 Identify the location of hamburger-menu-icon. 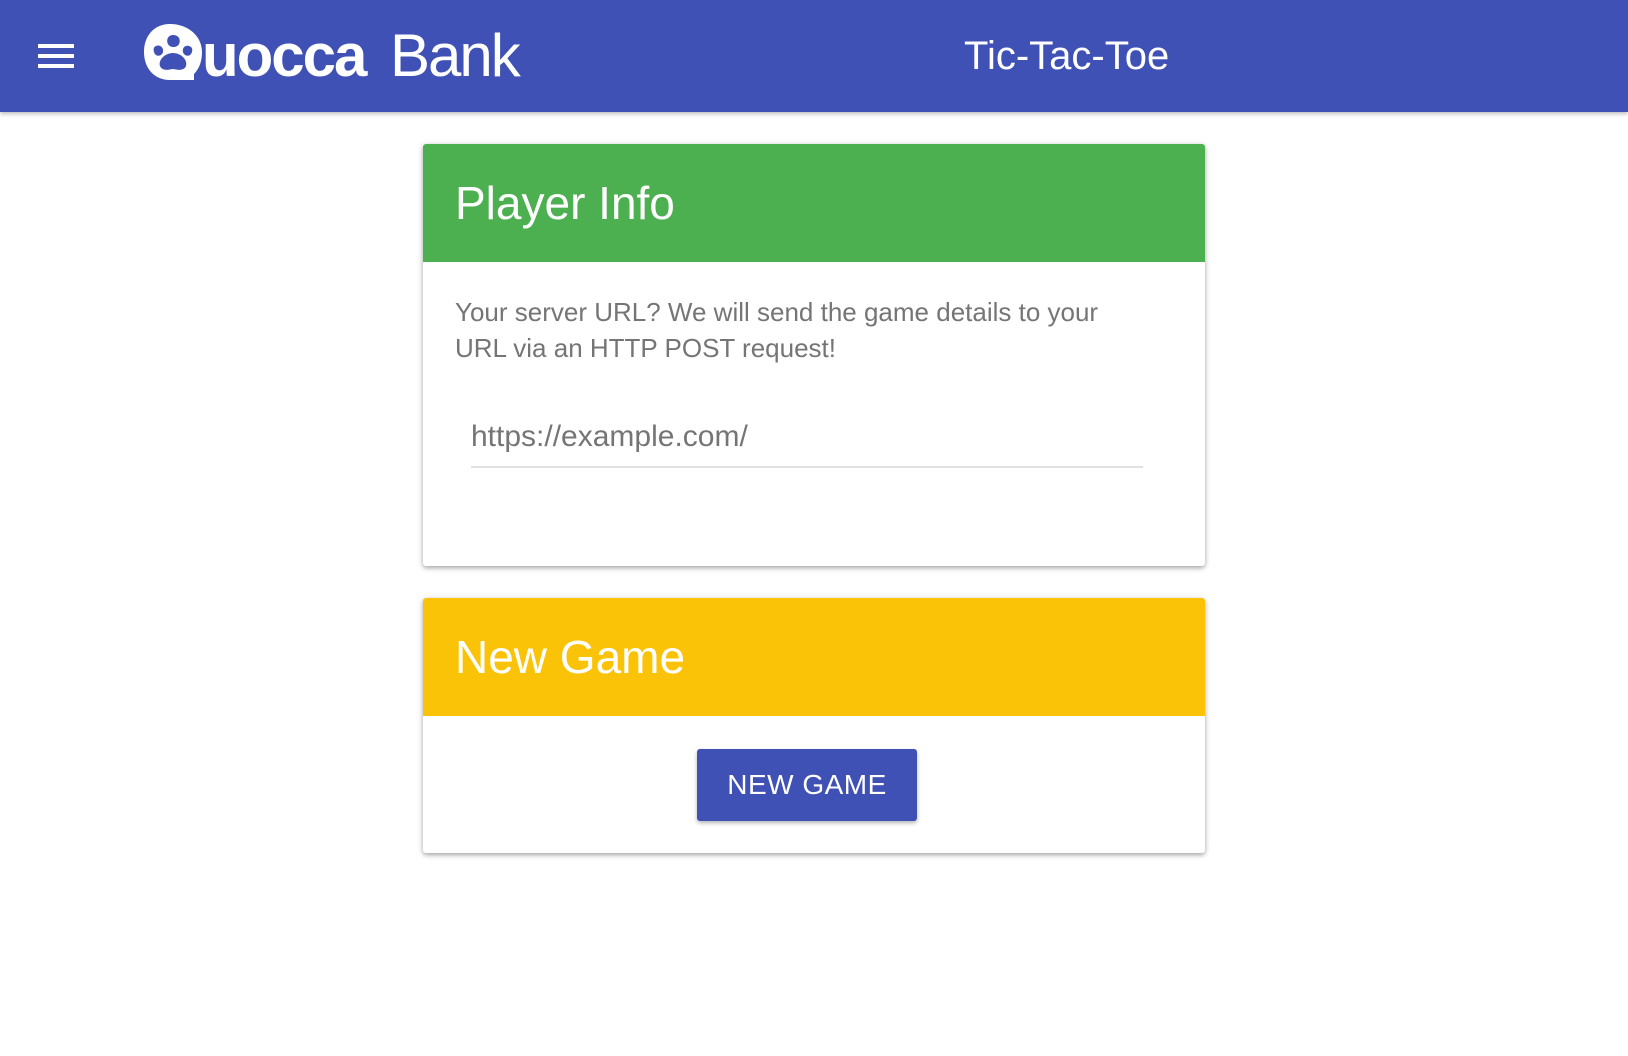
(56, 56).